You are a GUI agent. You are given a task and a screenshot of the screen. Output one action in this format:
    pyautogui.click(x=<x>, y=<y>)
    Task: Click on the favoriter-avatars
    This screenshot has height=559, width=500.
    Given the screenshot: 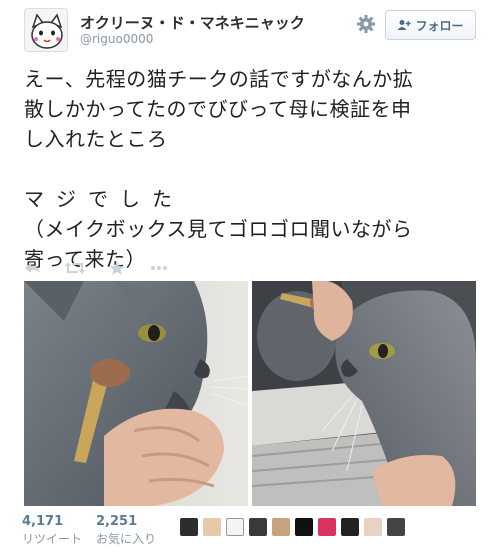 What is the action you would take?
    pyautogui.click(x=292, y=527)
    